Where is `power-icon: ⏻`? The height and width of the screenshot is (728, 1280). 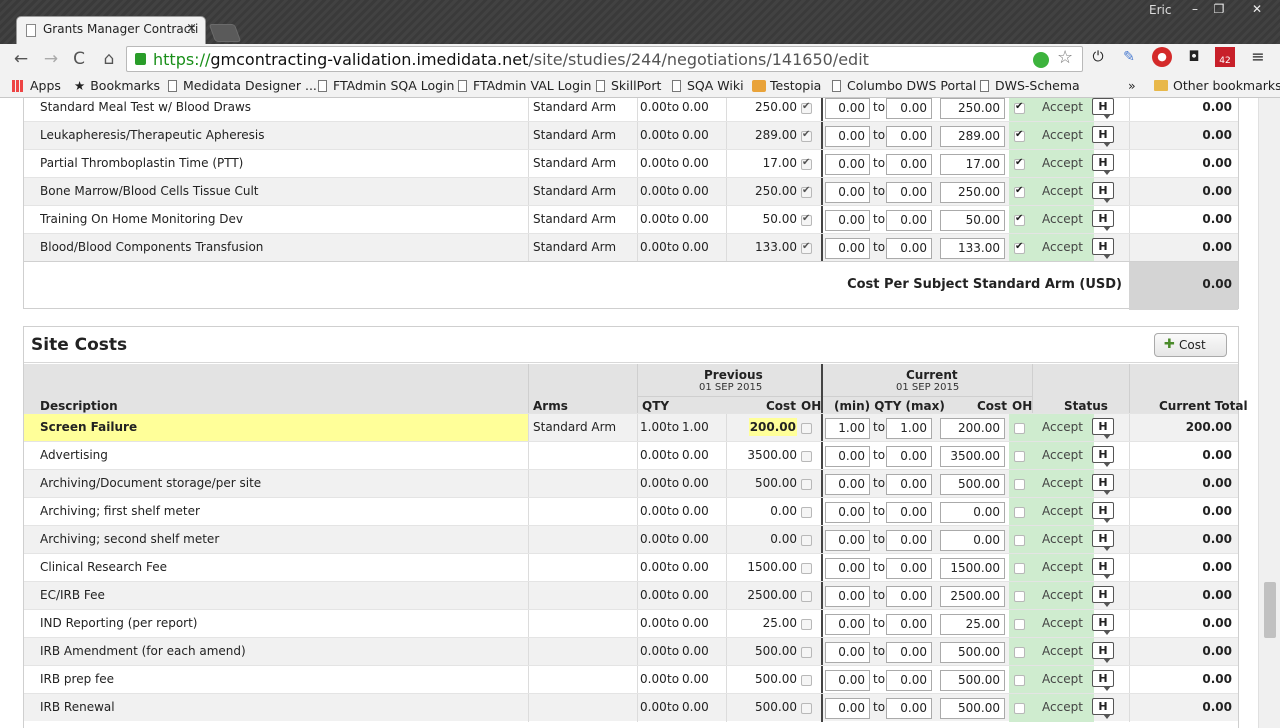 power-icon: ⏻ is located at coordinates (1098, 57).